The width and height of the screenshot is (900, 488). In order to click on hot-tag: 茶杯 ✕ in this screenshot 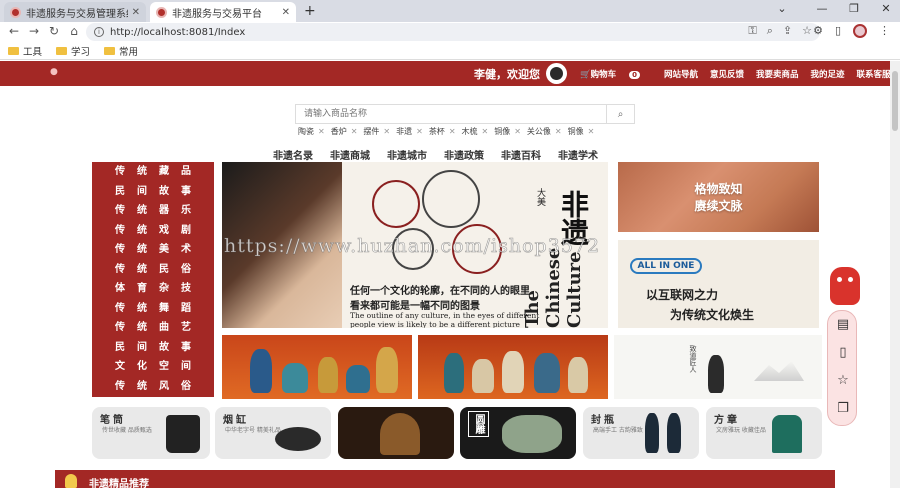, I will do `click(442, 131)`.